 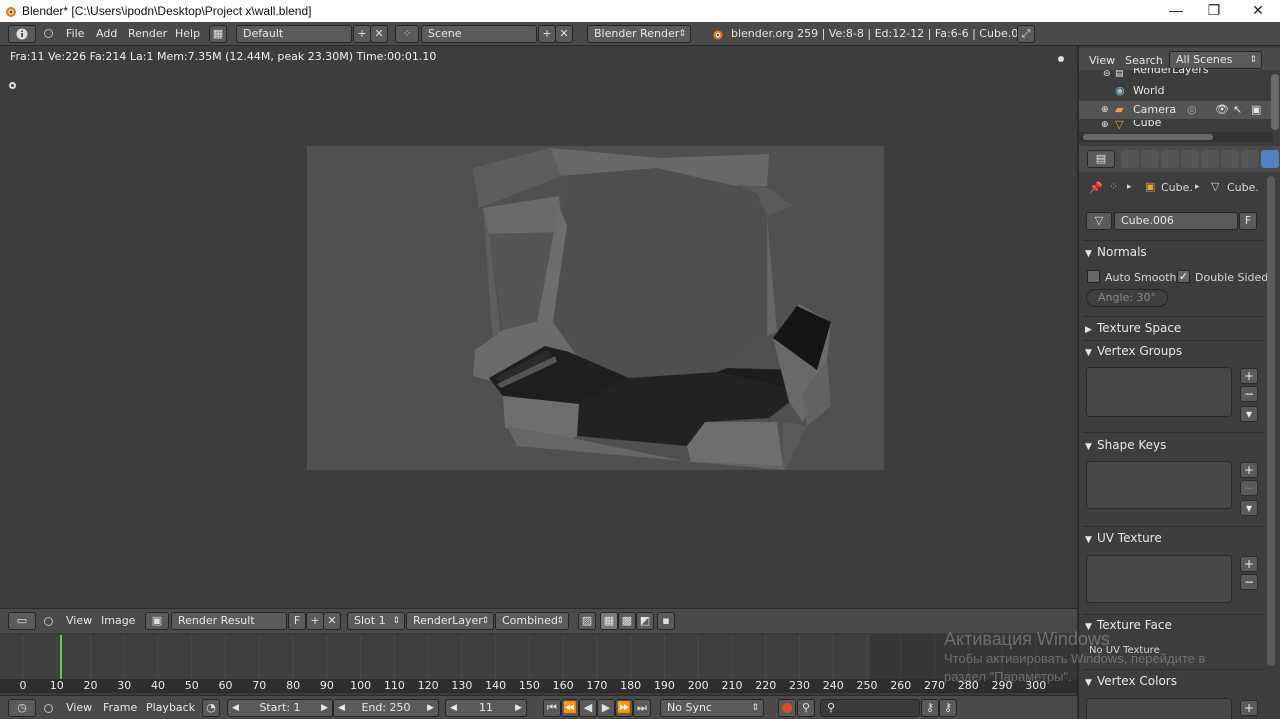 I want to click on delete-keyframe-icon: ⚷, so click(x=948, y=708).